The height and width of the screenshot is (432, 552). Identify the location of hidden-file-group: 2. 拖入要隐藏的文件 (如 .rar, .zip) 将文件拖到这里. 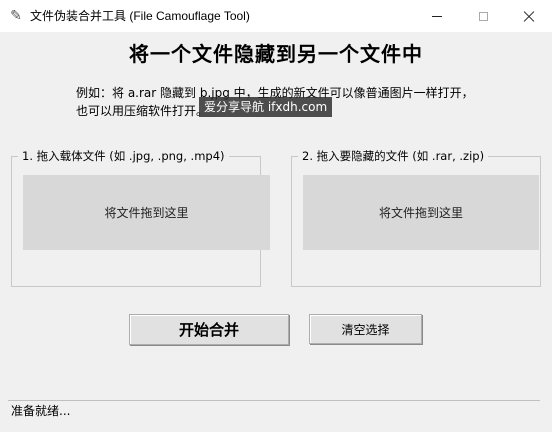
(416, 217).